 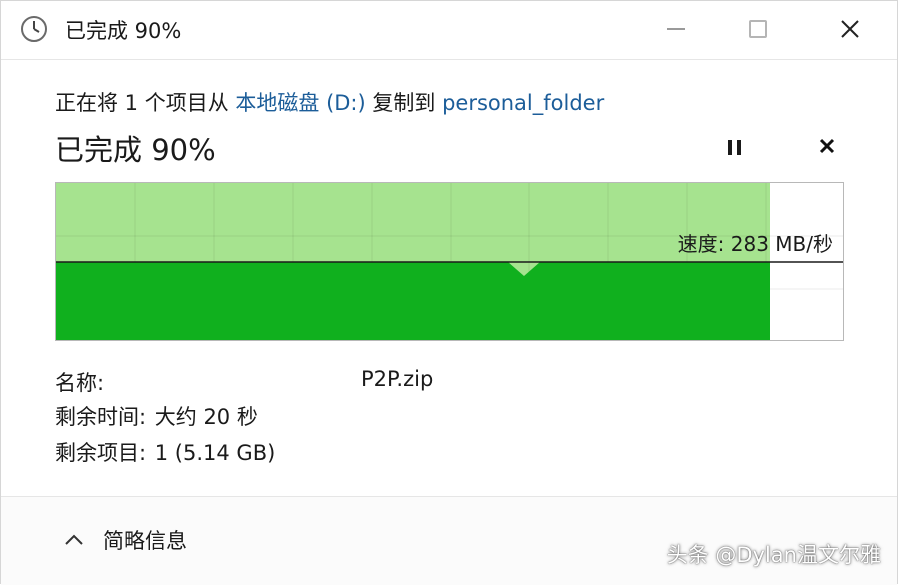 I want to click on pause-button, so click(x=734, y=147).